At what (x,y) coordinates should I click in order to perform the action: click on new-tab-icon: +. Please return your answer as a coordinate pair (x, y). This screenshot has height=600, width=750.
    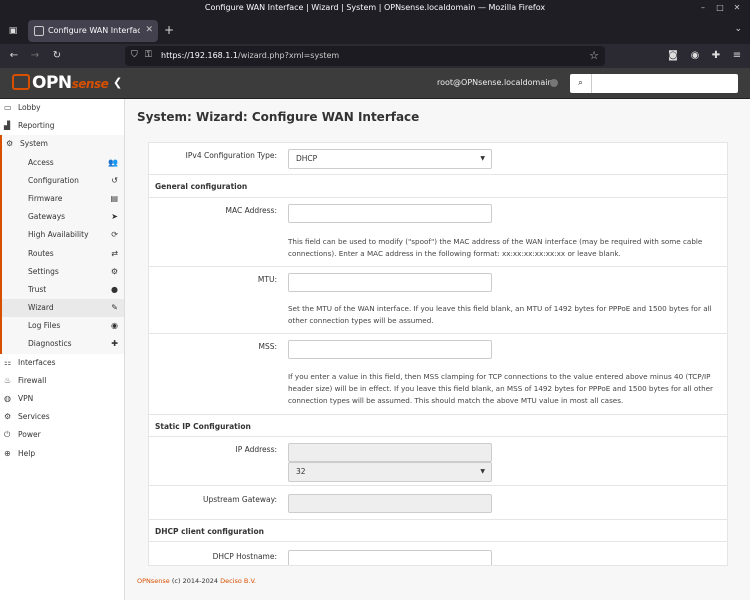
    Looking at the image, I should click on (169, 30).